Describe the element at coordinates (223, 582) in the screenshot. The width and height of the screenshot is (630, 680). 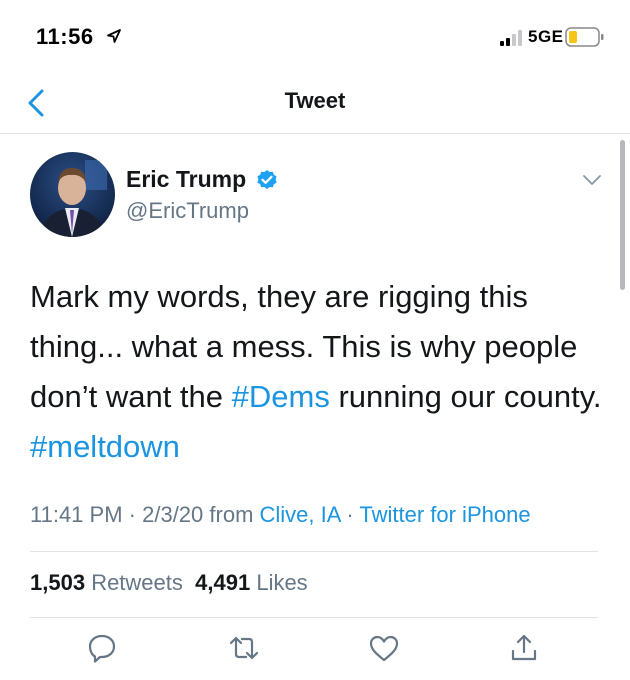
I see `likes-count: 4,491` at that location.